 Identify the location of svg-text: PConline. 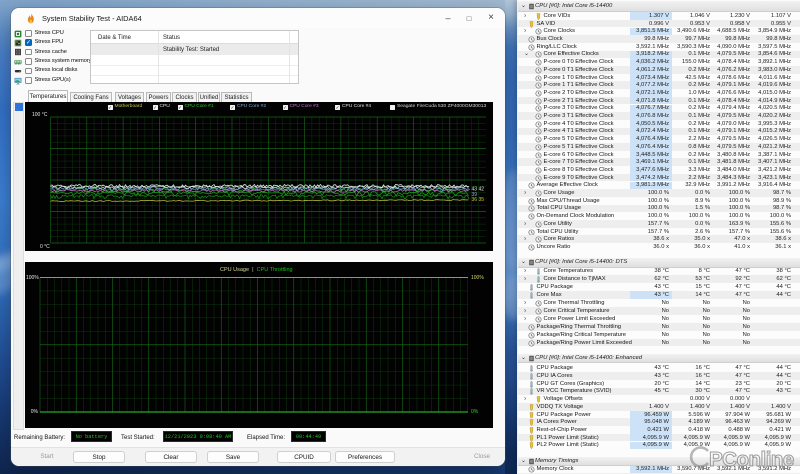
(751, 459).